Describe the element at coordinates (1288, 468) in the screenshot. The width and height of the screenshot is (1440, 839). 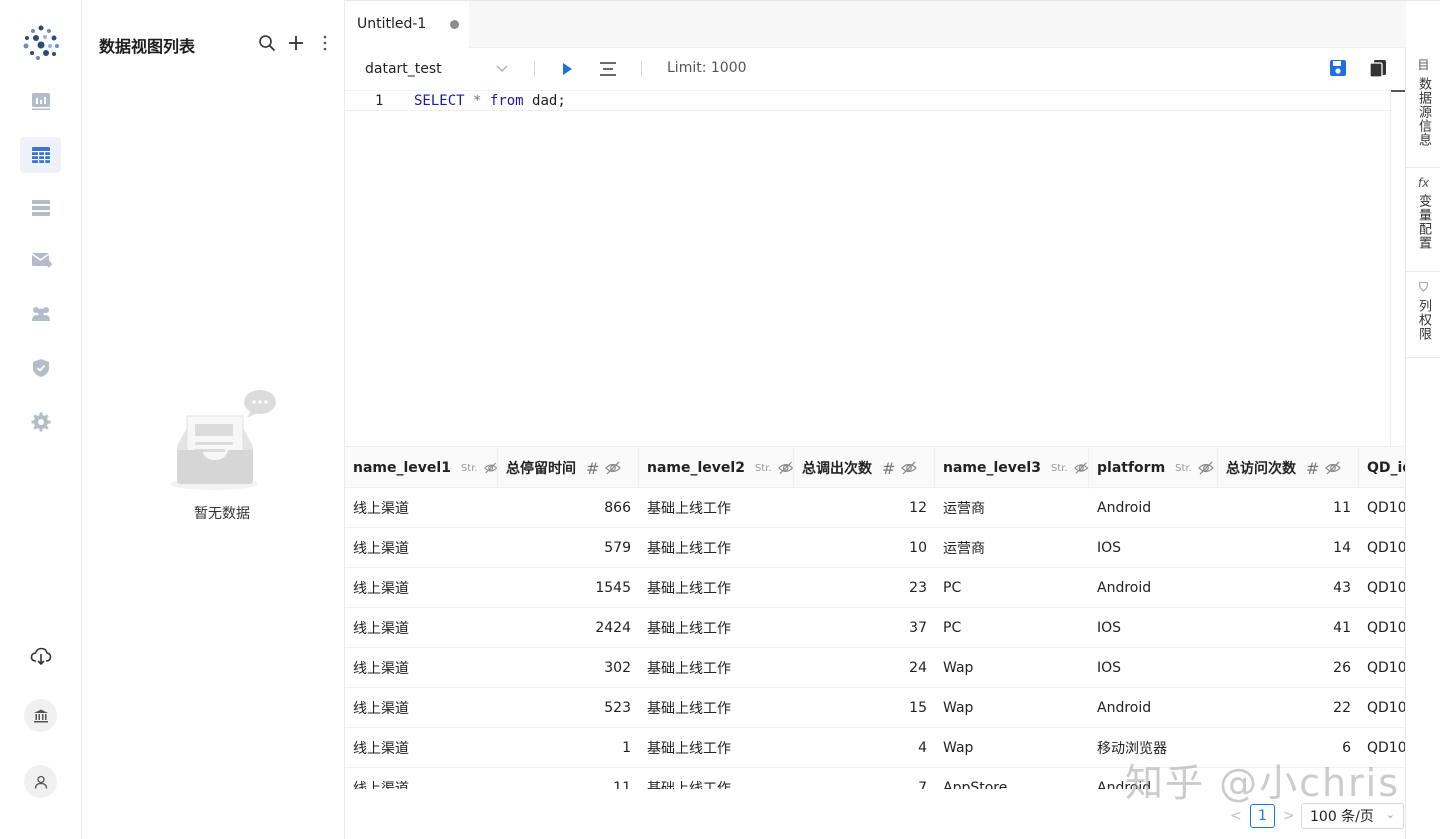
I see `column-header: 总访问次数 #` at that location.